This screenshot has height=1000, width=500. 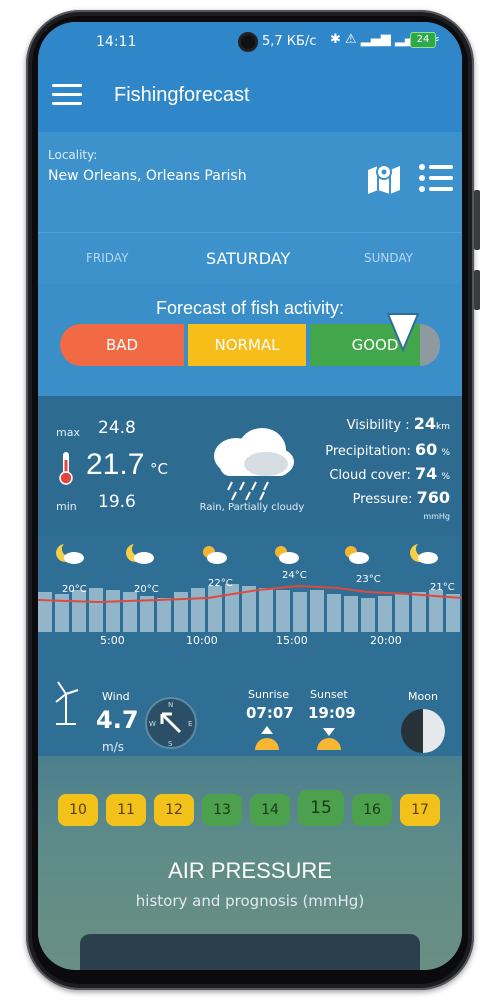 I want to click on day-chip: 14, so click(x=270, y=810).